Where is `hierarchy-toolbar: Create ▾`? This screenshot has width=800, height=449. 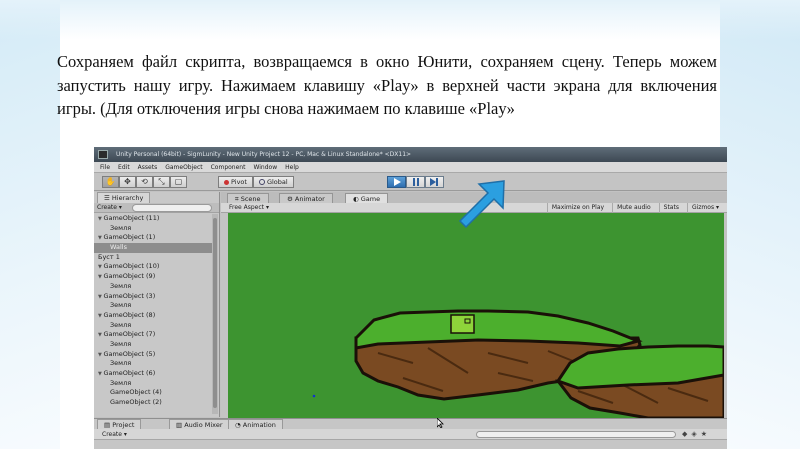
hierarchy-toolbar: Create ▾ is located at coordinates (156, 208).